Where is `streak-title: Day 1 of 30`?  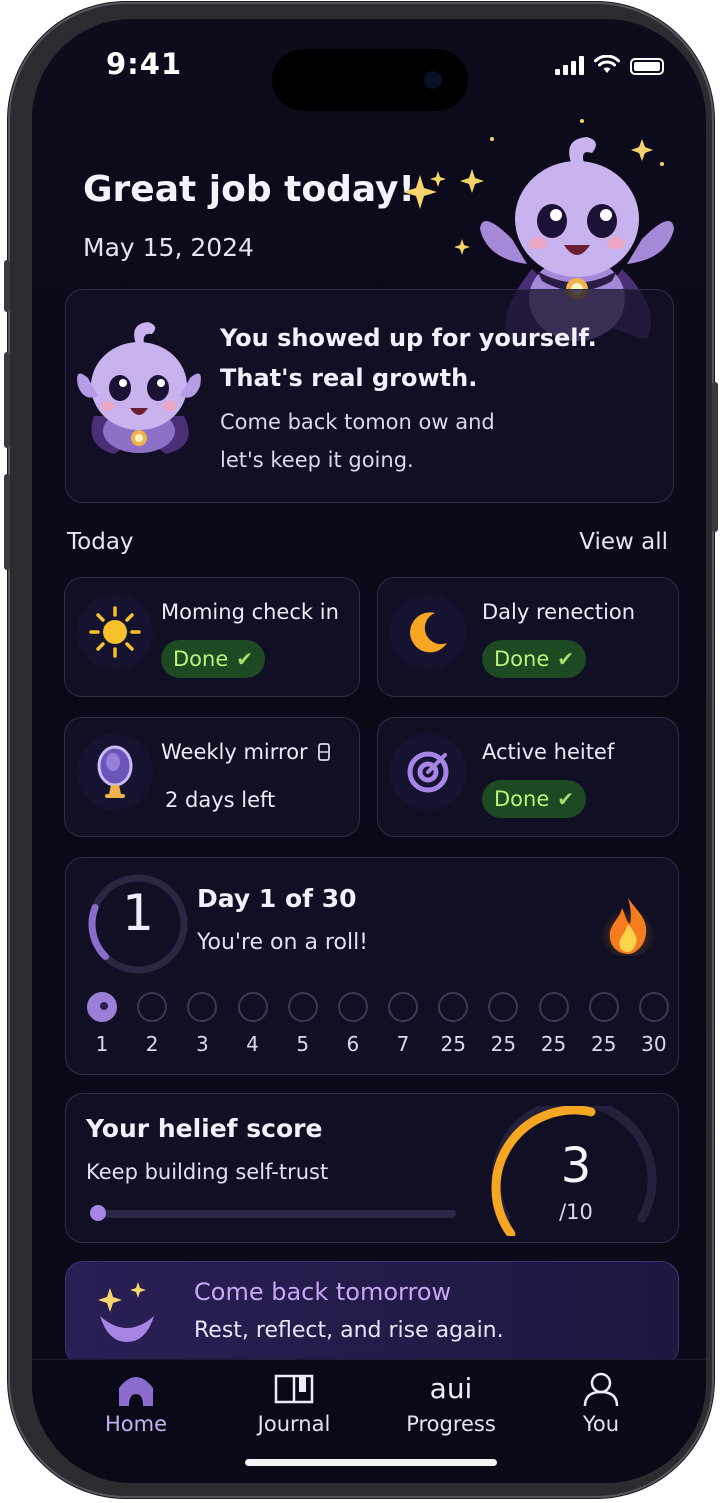
streak-title: Day 1 of 30 is located at coordinates (277, 898).